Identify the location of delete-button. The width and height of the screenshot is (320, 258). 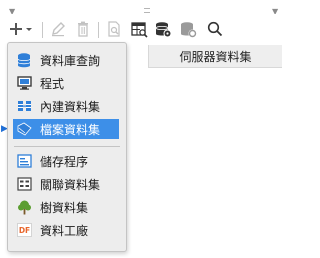
(83, 29).